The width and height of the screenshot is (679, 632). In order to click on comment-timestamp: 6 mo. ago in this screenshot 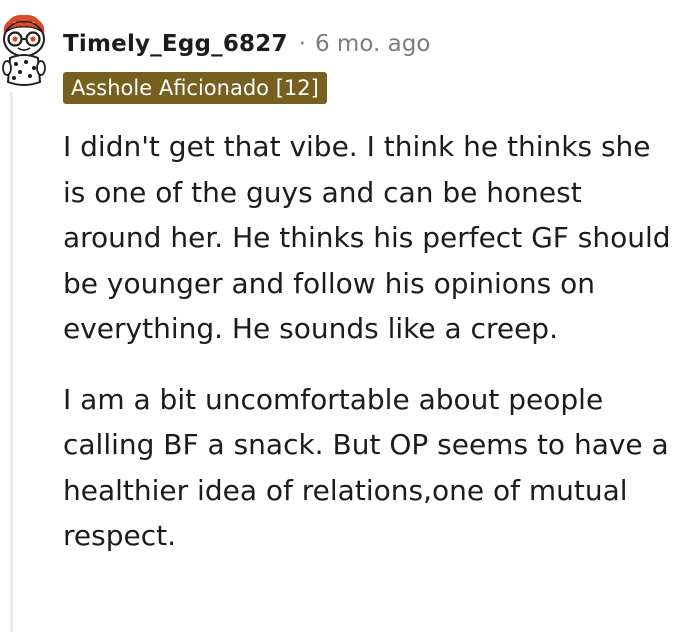, I will do `click(372, 44)`.